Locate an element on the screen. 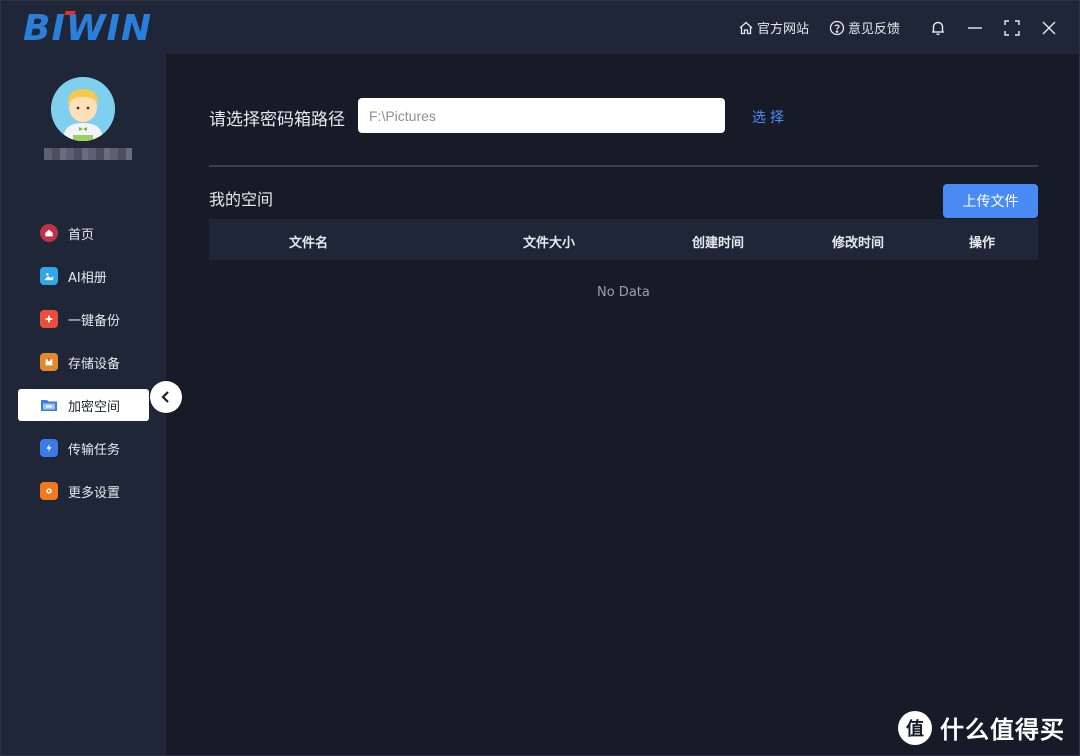  storage-icon is located at coordinates (49, 362).